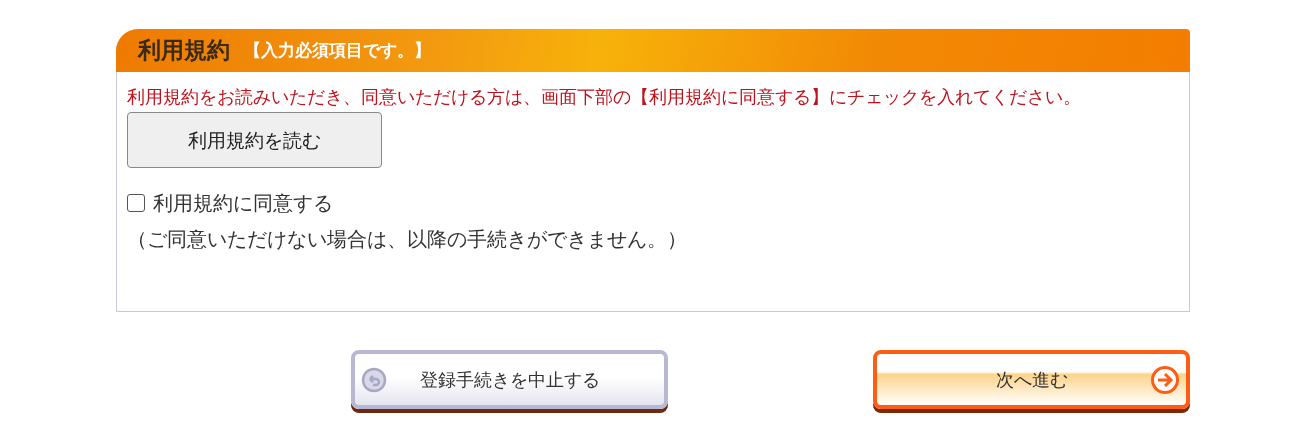  Describe the element at coordinates (136, 203) in the screenshot. I see `agree-checkbox` at that location.